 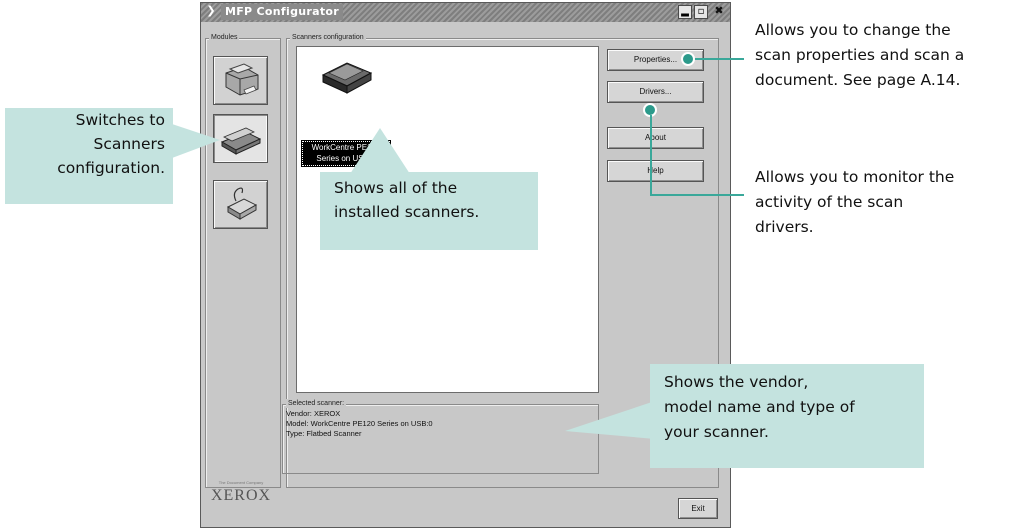 What do you see at coordinates (396, 188) in the screenshot?
I see `installed-line1: Shows all of the` at bounding box center [396, 188].